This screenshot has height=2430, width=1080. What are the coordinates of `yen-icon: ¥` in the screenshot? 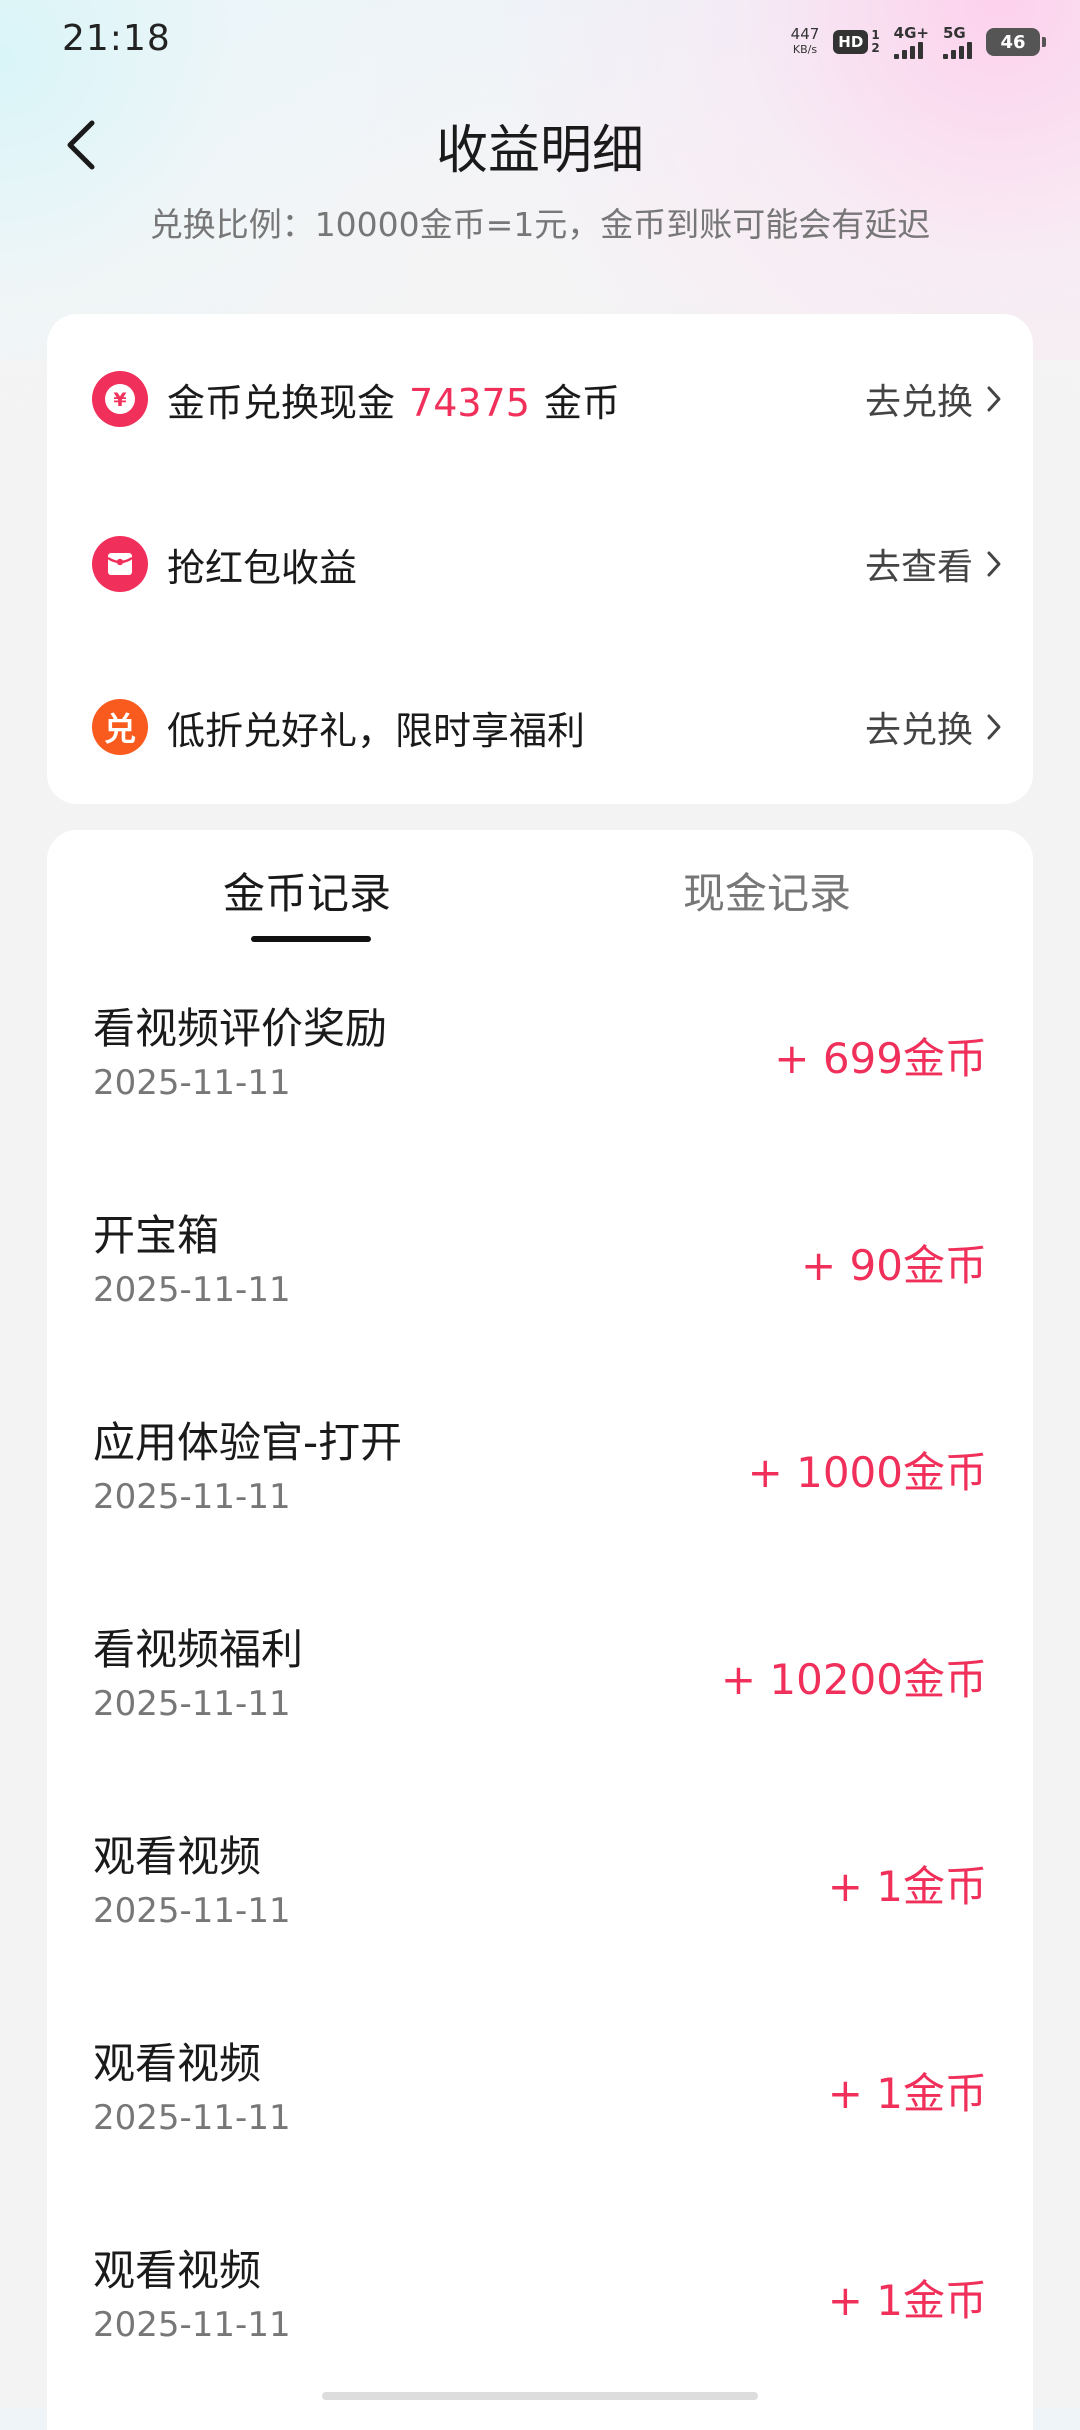 It's located at (120, 399).